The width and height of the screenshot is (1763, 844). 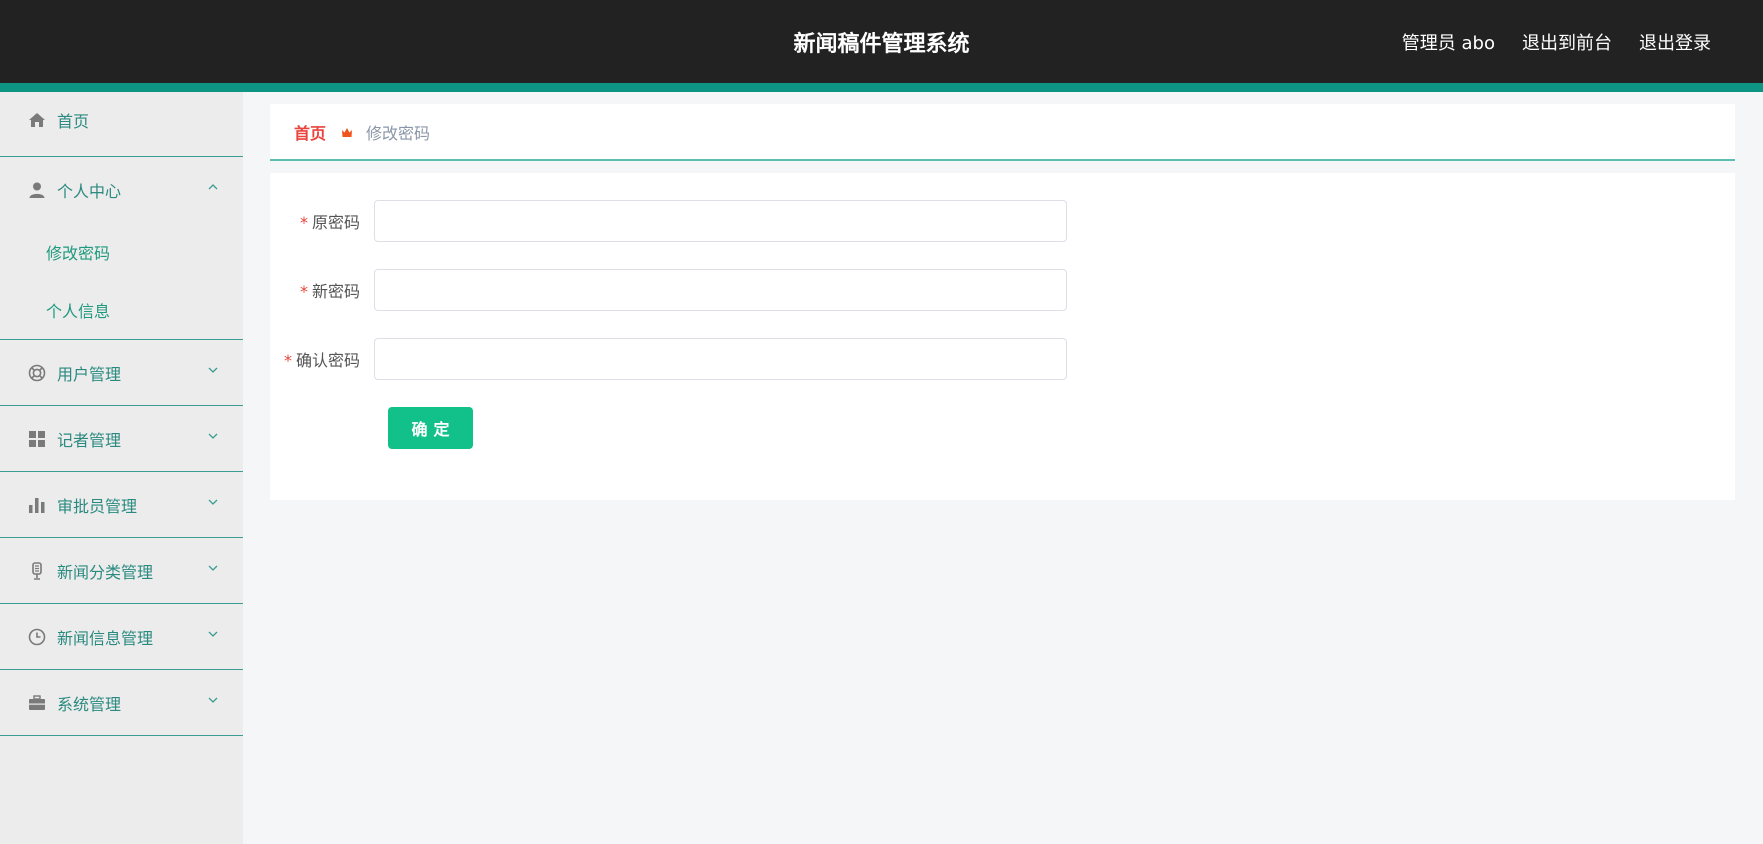 What do you see at coordinates (213, 187) in the screenshot?
I see `chevron-up-icon` at bounding box center [213, 187].